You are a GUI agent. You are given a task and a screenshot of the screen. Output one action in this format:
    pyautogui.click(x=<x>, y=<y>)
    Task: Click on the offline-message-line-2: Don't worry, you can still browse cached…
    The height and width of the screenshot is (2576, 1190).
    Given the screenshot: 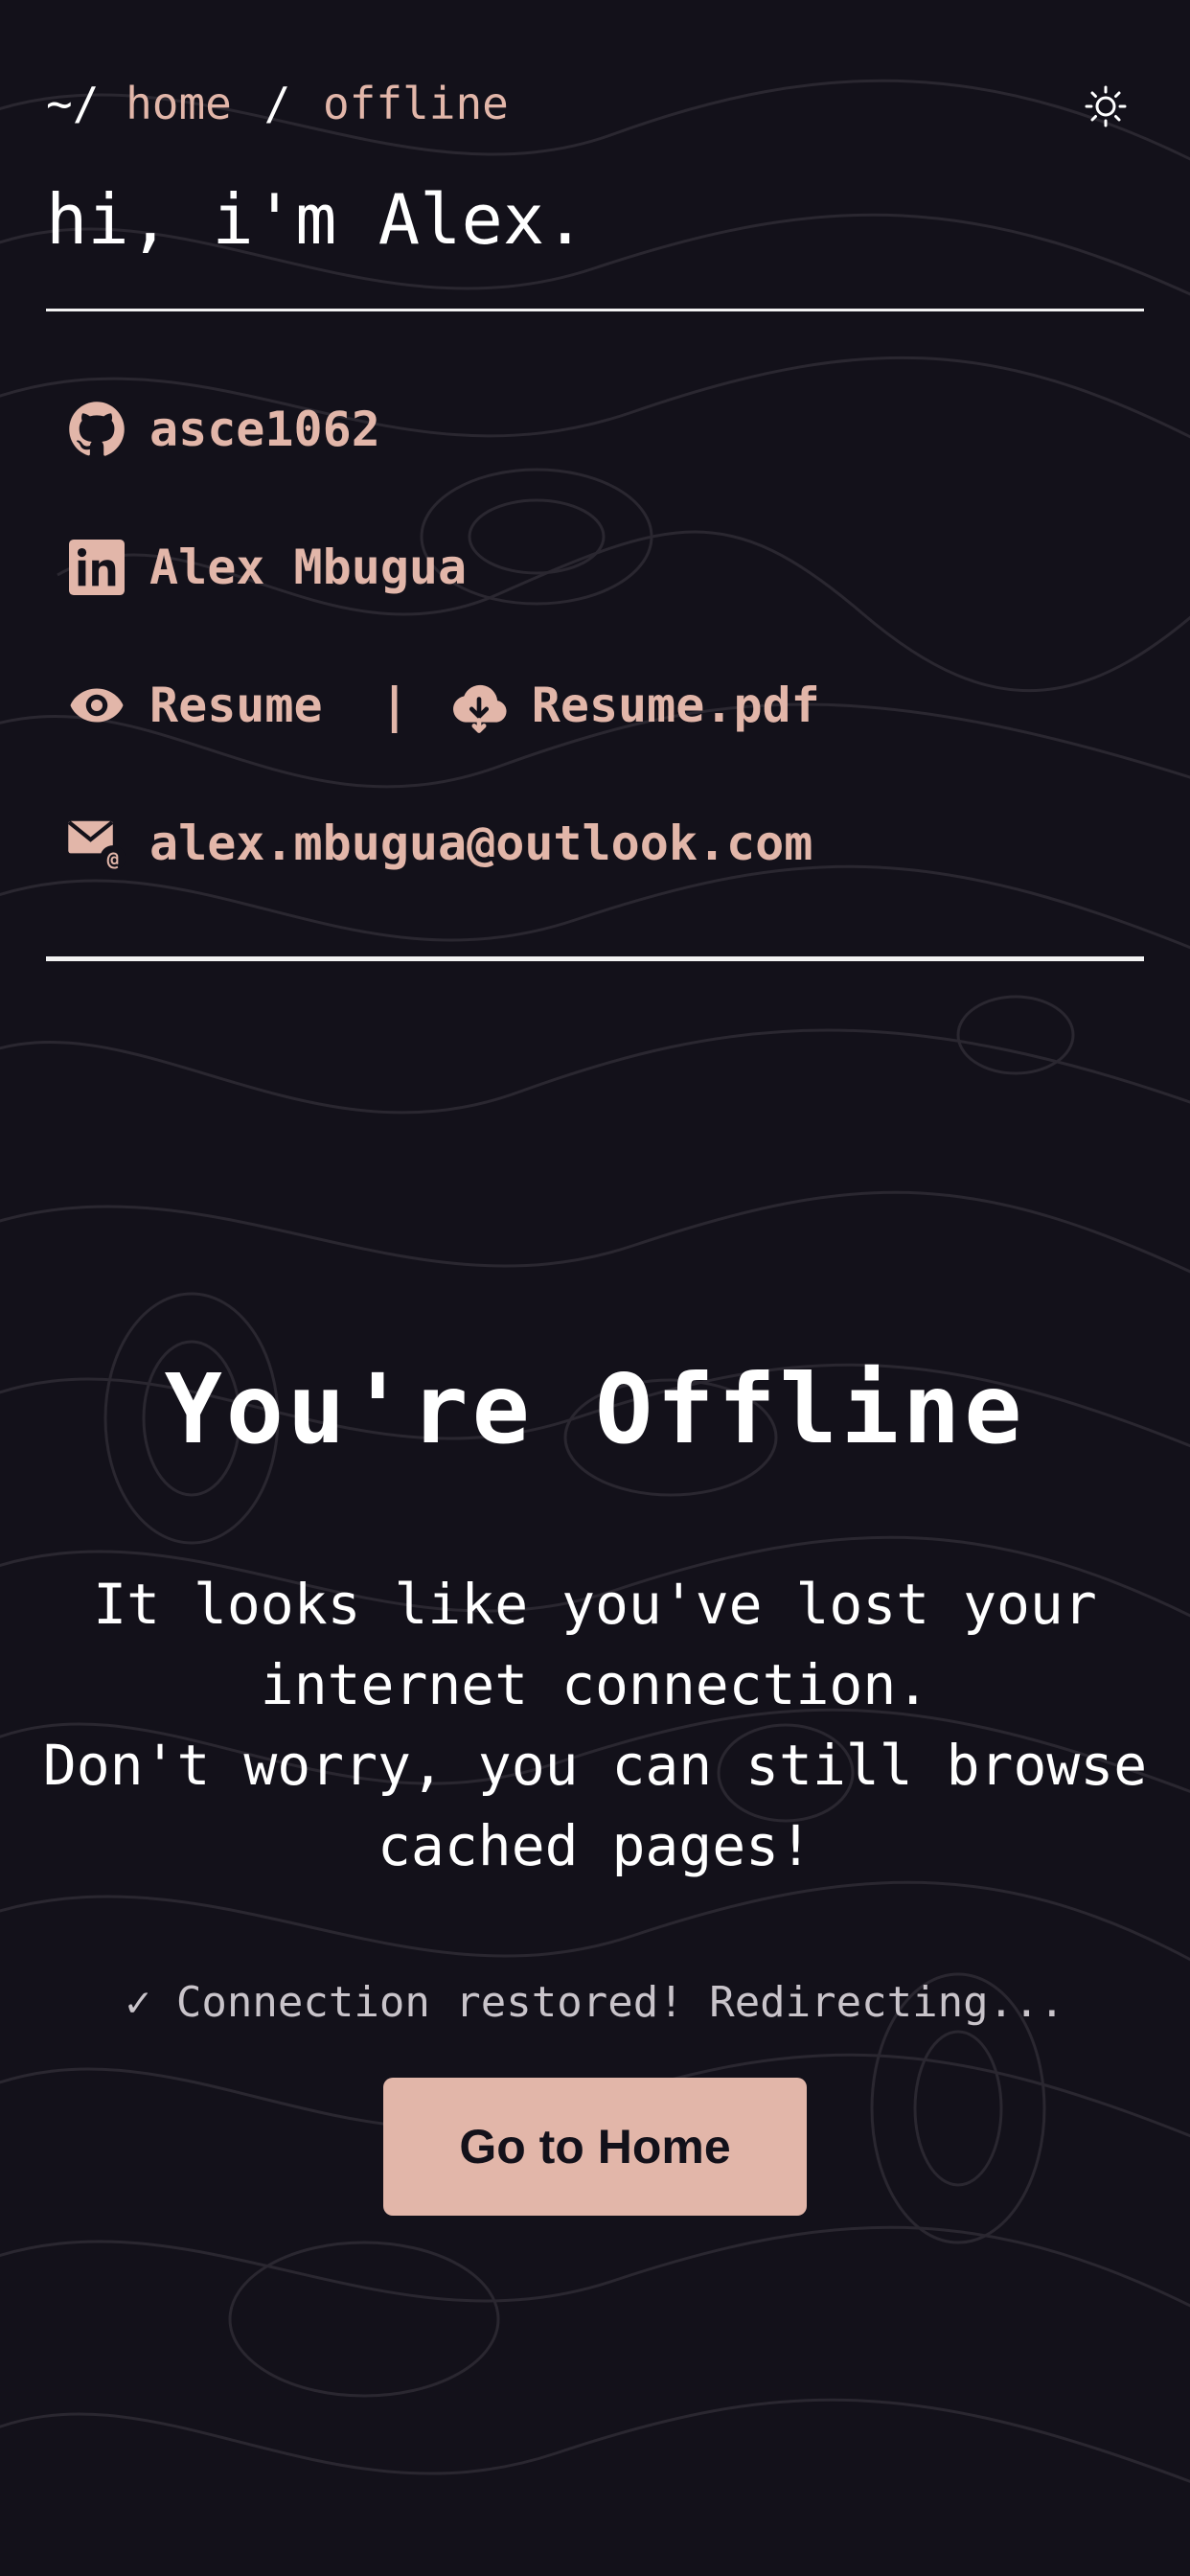 What is the action you would take?
    pyautogui.click(x=595, y=1805)
    